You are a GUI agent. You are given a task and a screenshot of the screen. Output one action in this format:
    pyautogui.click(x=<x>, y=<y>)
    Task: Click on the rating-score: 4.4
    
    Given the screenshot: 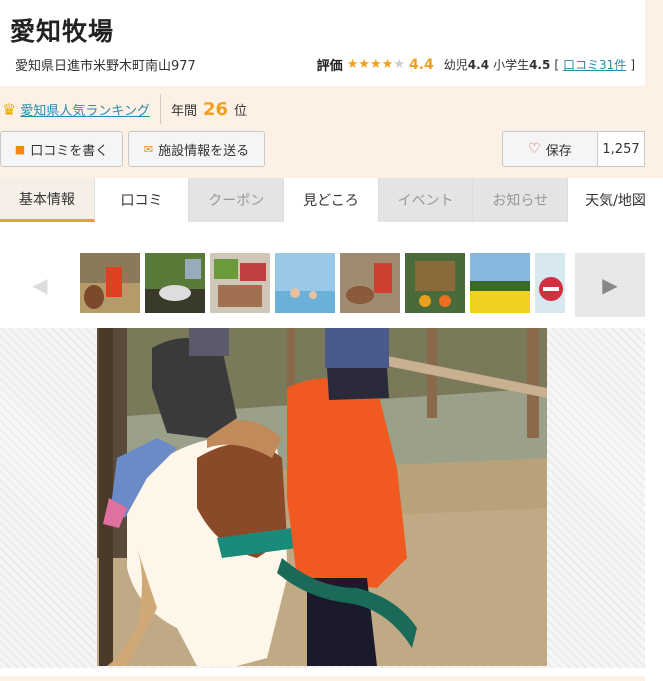 What is the action you would take?
    pyautogui.click(x=421, y=64)
    